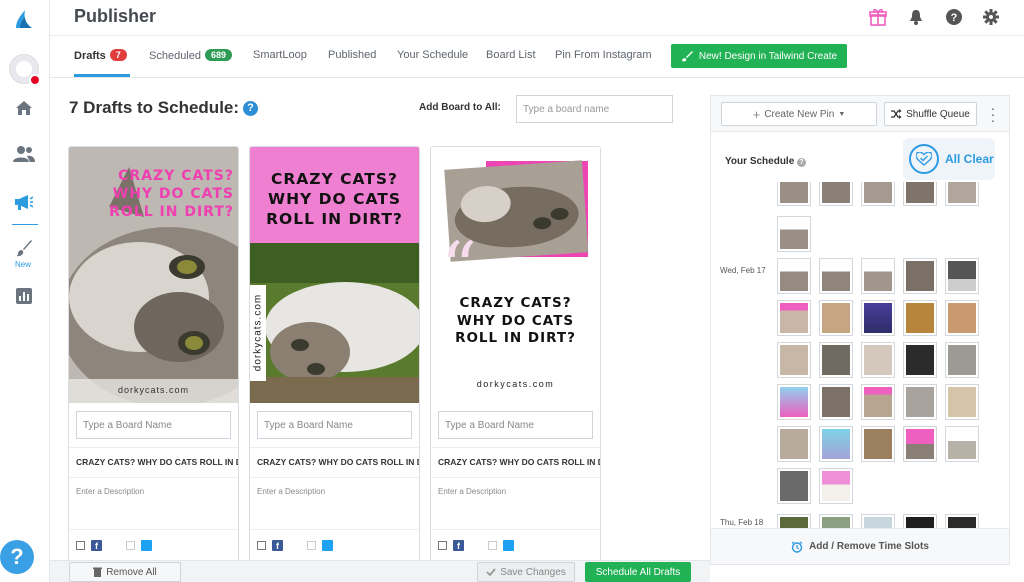  Describe the element at coordinates (924, 159) in the screenshot. I see `heart-check-icon` at that location.